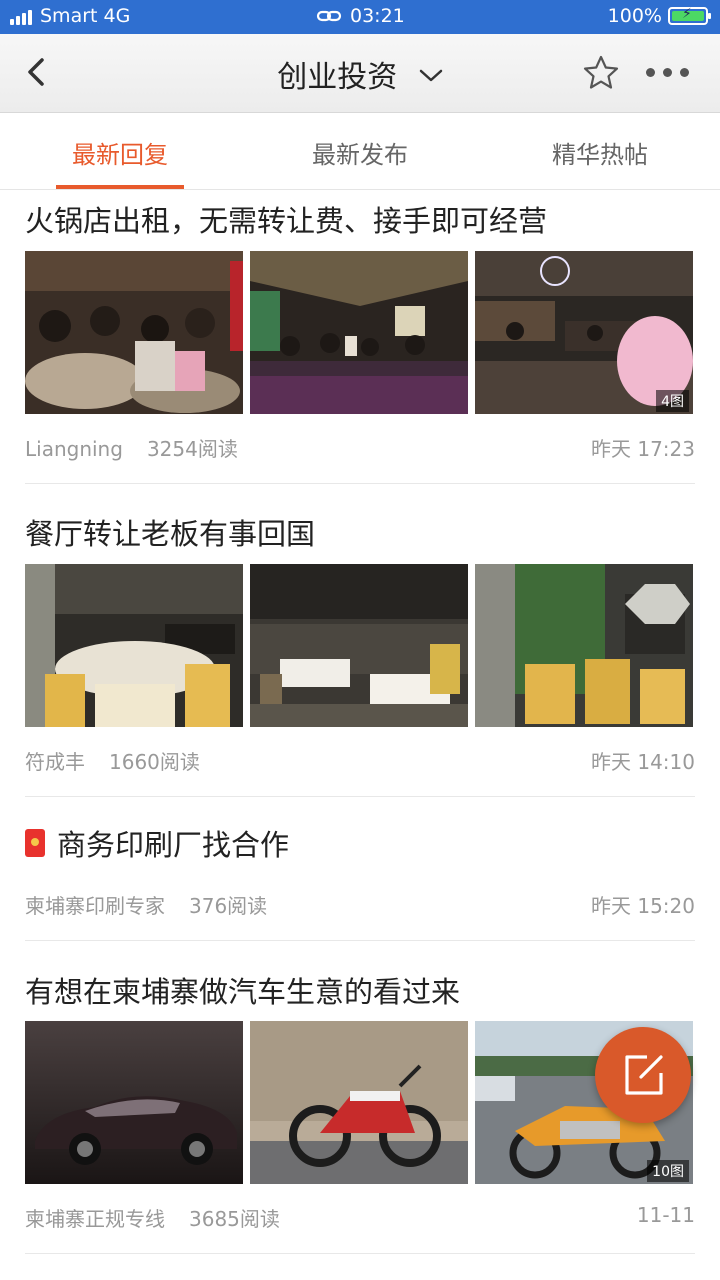 The width and height of the screenshot is (720, 1280). I want to click on nav-bar: 创业投资, so click(360, 73).